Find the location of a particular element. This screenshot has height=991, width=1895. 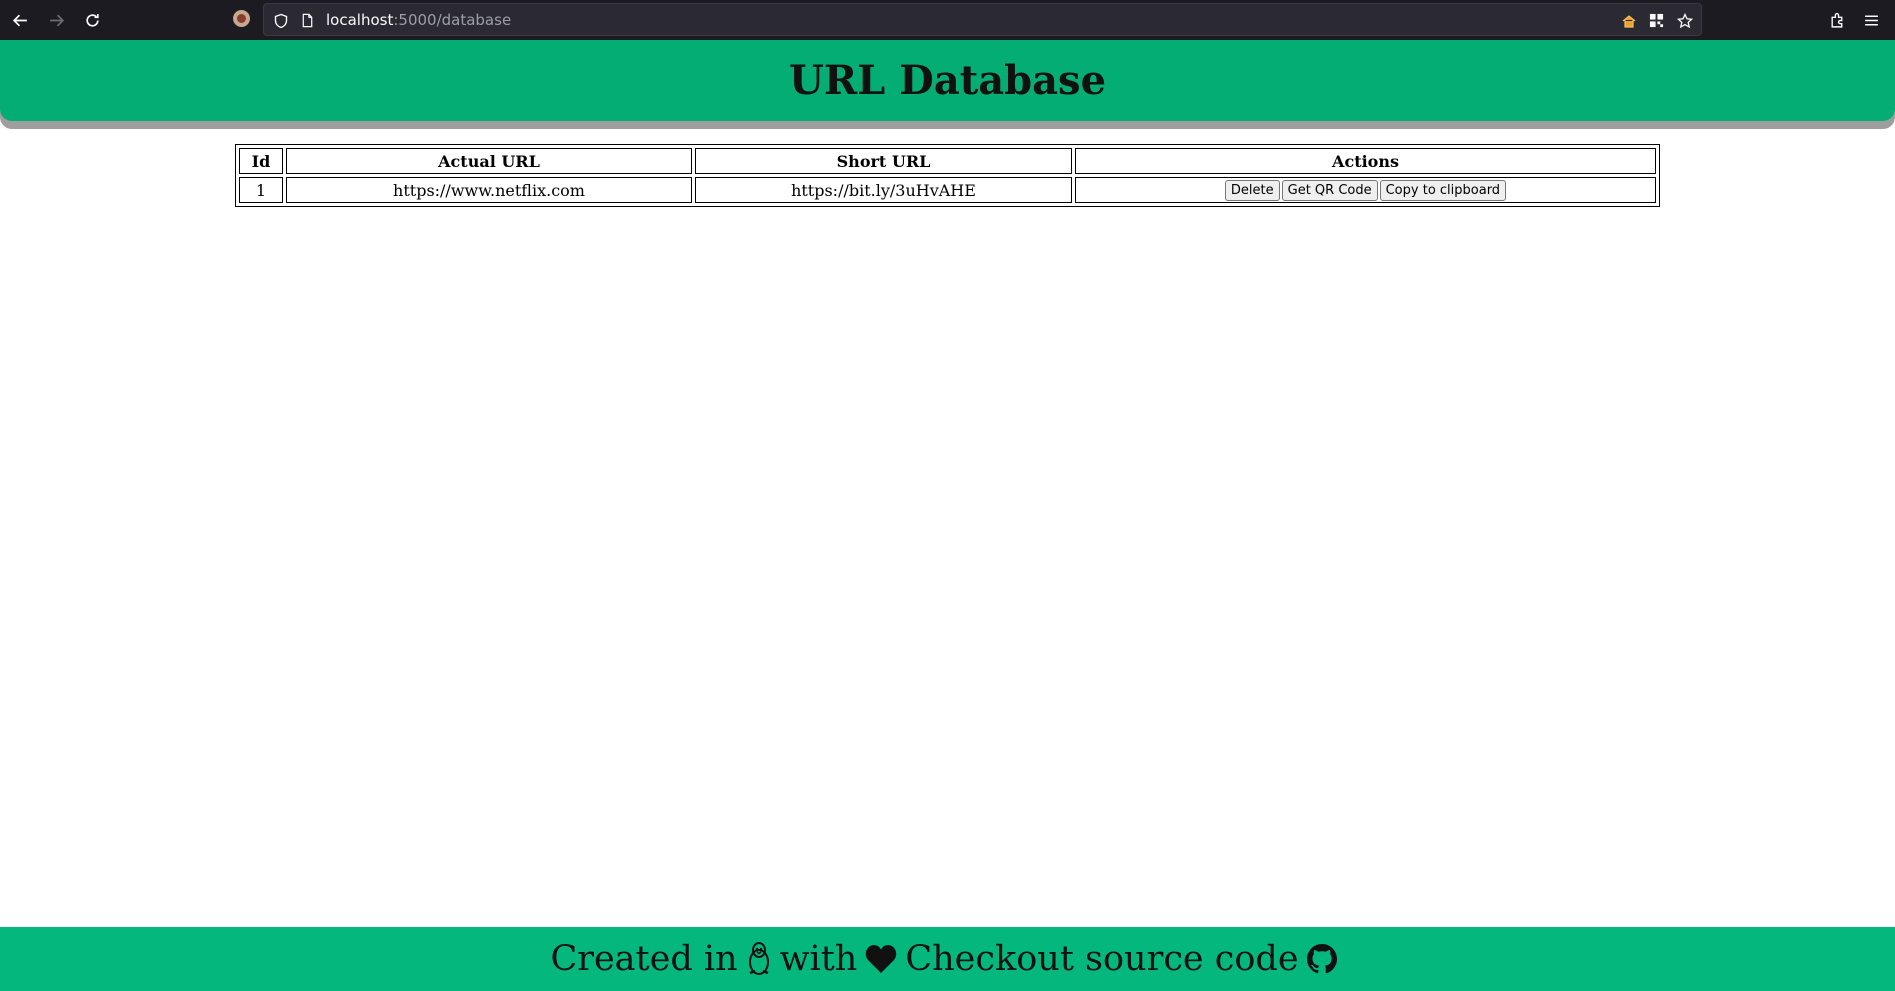

qr-code-icon is located at coordinates (1656, 20).